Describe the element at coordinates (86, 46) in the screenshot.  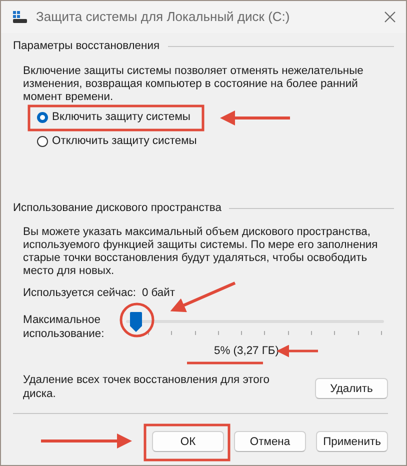
I see `group-heading: Параметры восстановления` at that location.